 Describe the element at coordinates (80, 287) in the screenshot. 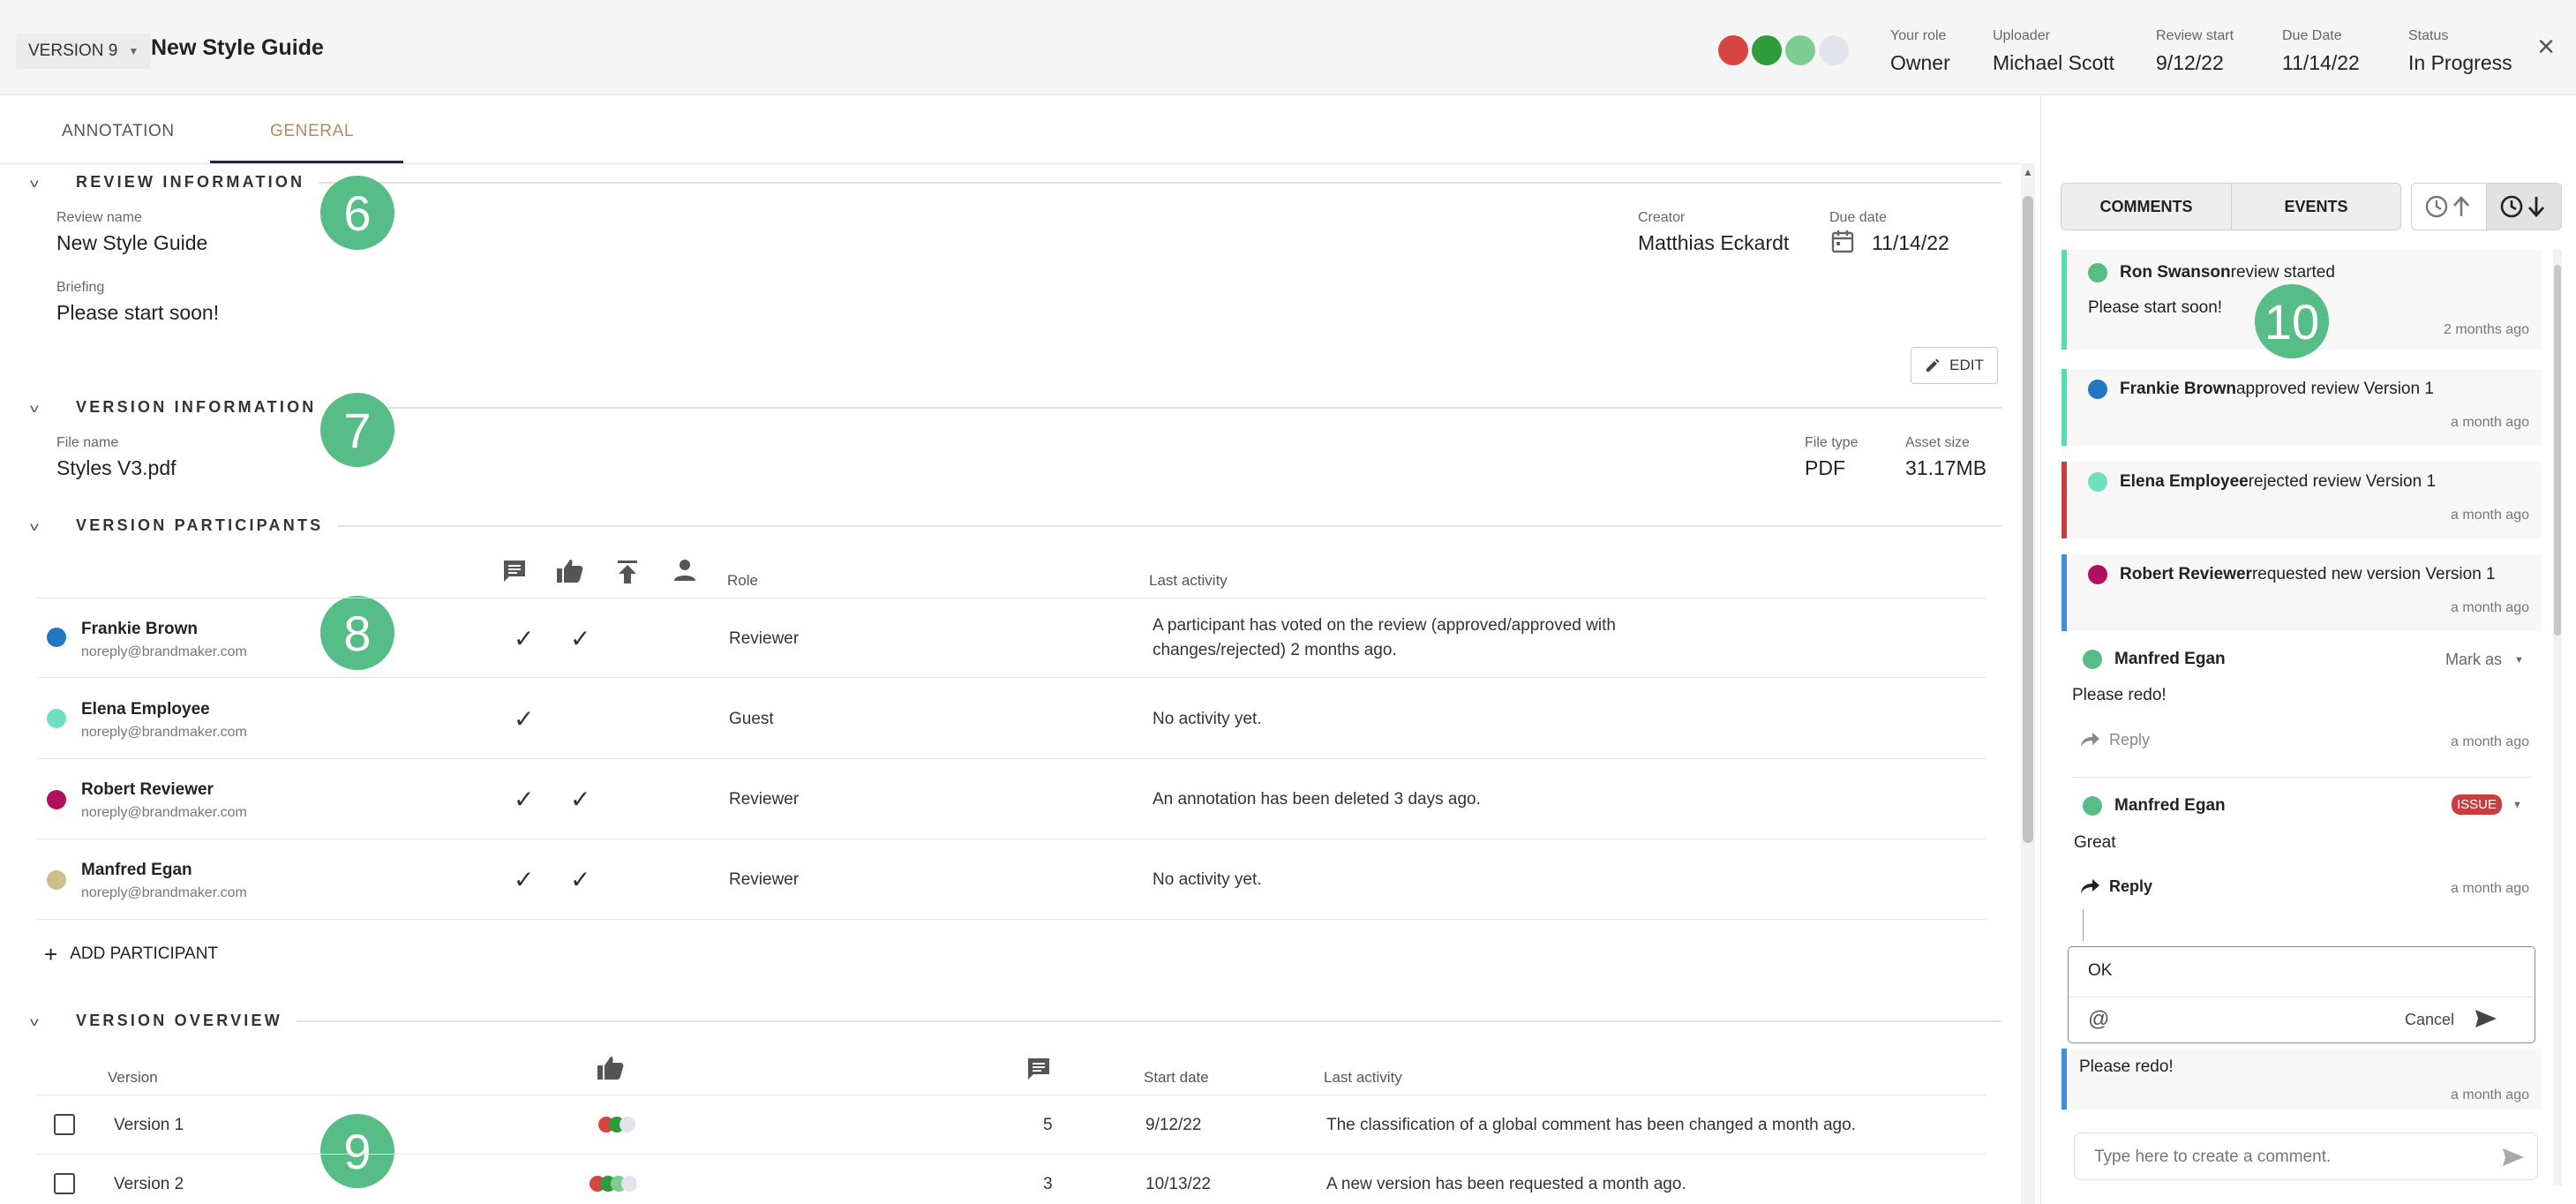

I see `briefing-label: Briefing` at that location.